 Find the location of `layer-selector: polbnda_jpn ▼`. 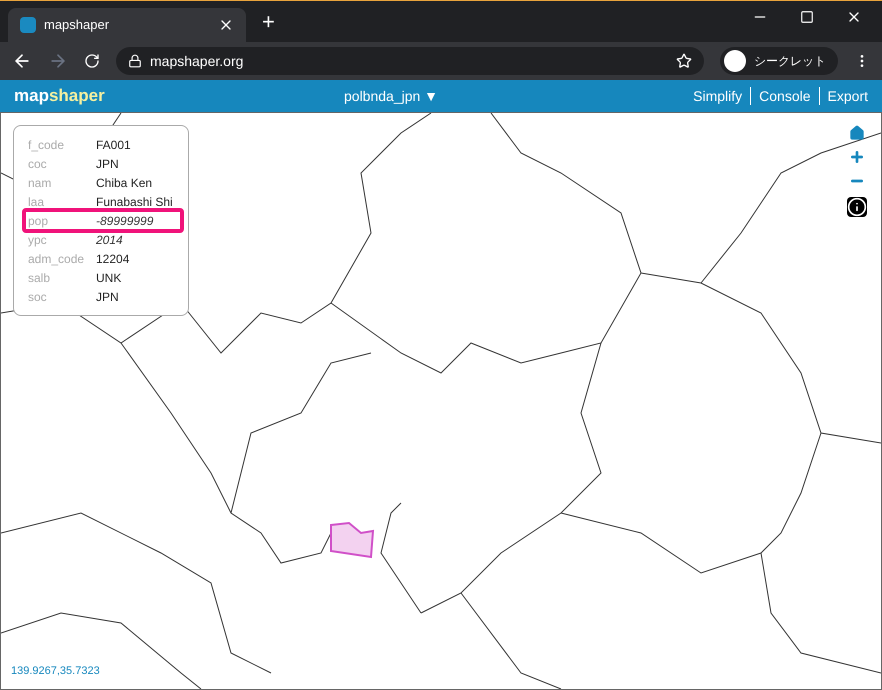

layer-selector: polbnda_jpn ▼ is located at coordinates (391, 96).